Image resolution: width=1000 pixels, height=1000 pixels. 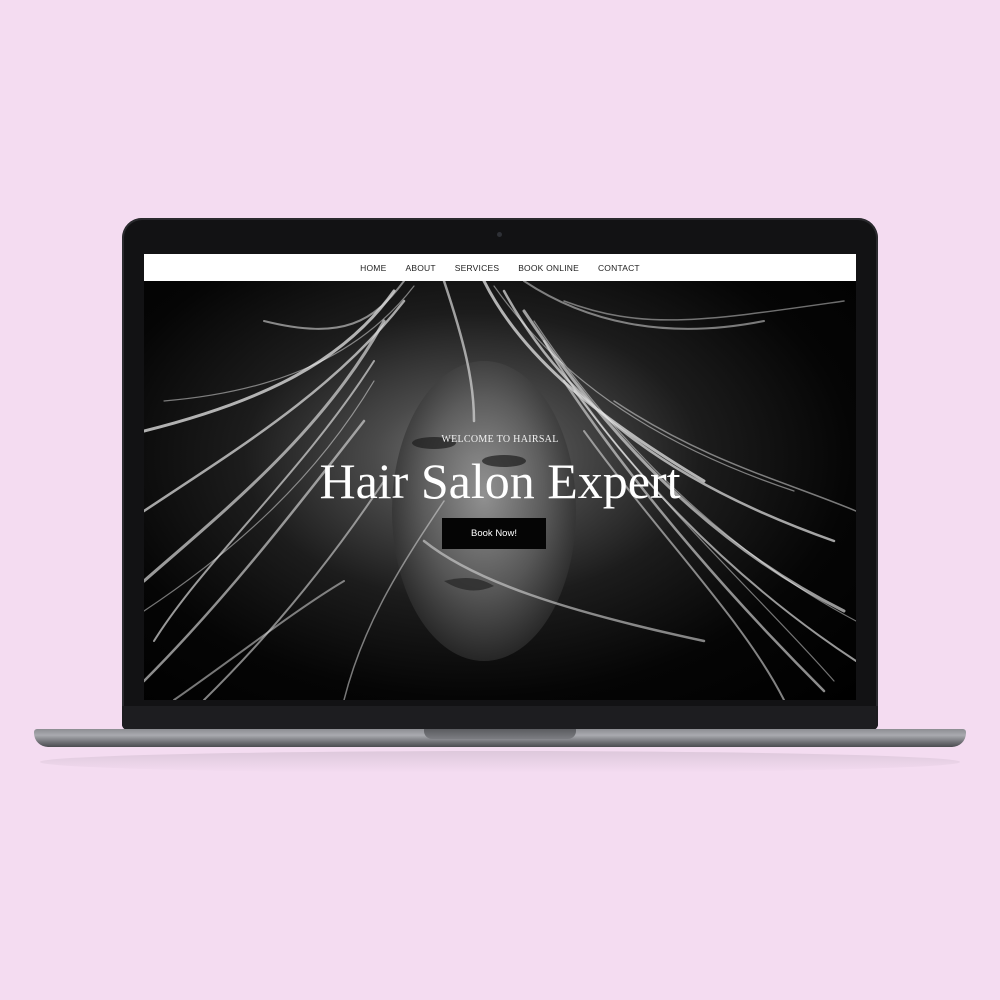 I want to click on nav-item-home: HOME, so click(x=373, y=268).